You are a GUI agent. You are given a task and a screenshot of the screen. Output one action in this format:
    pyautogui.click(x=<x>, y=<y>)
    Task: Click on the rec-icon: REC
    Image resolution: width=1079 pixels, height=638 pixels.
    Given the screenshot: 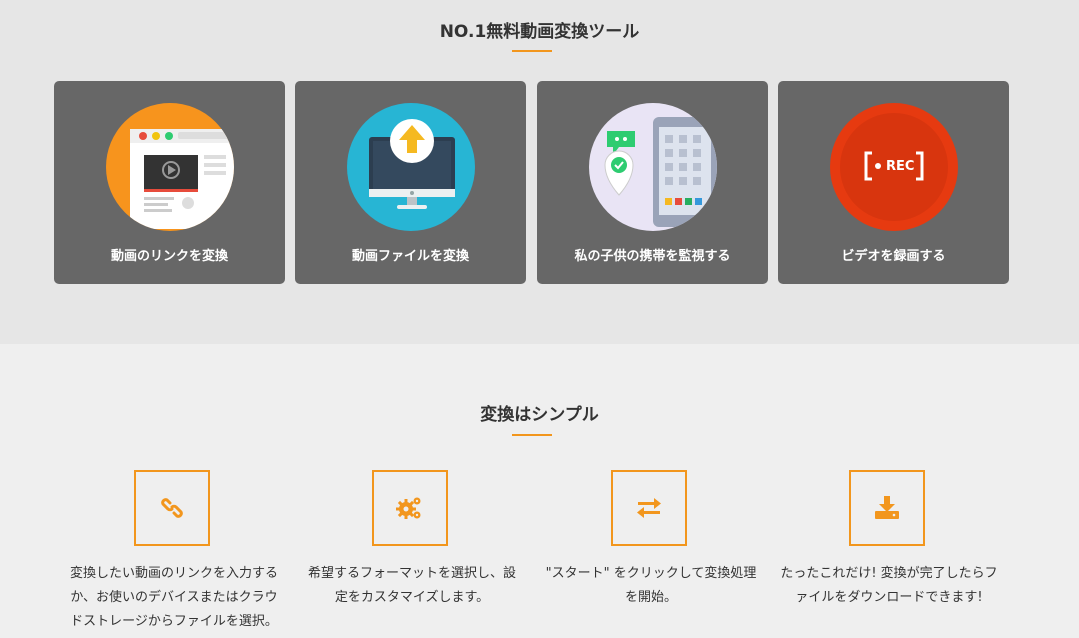 What is the action you would take?
    pyautogui.click(x=894, y=167)
    